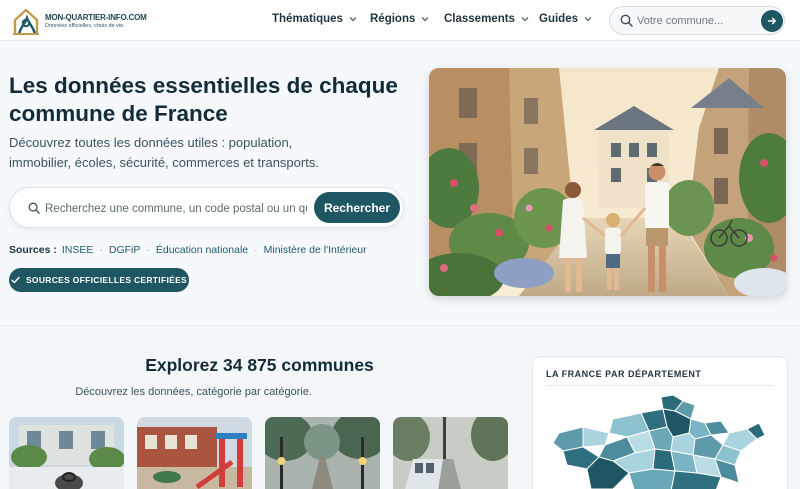 Image resolution: width=800 pixels, height=489 pixels. I want to click on hero-search-input, so click(176, 208).